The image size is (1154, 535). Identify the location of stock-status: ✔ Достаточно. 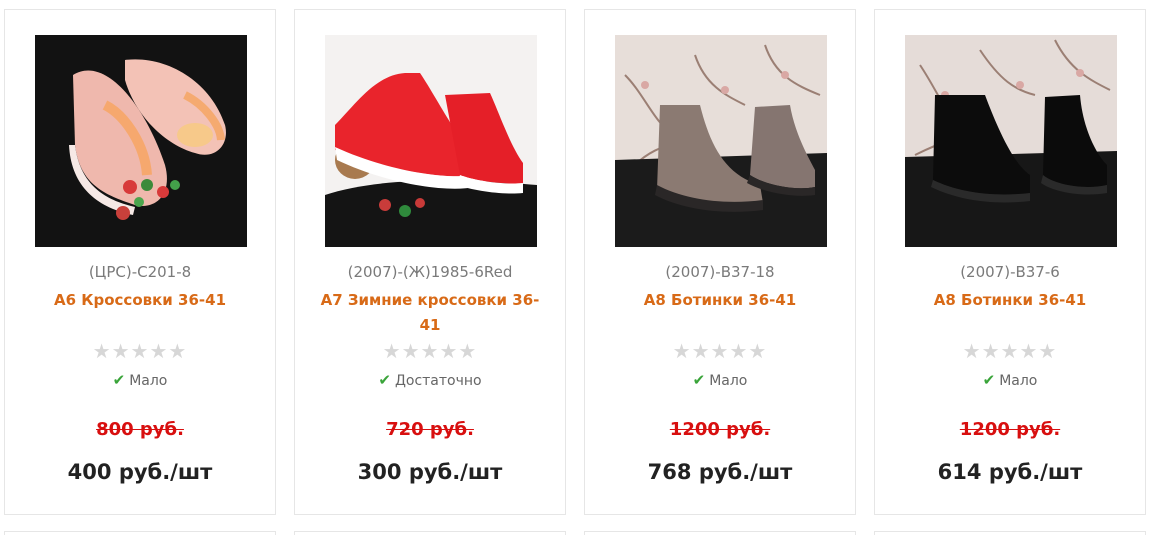
(430, 380).